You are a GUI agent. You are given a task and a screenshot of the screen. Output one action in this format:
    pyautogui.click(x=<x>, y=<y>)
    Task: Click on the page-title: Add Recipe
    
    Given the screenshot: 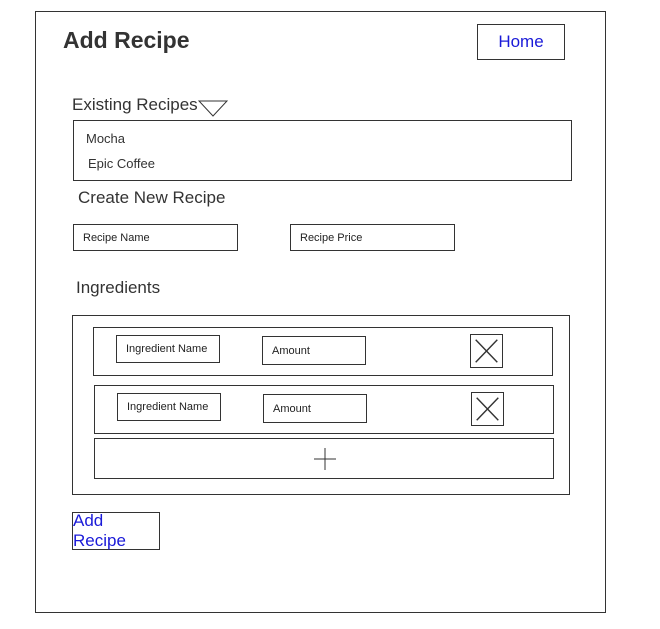 What is the action you would take?
    pyautogui.click(x=126, y=40)
    